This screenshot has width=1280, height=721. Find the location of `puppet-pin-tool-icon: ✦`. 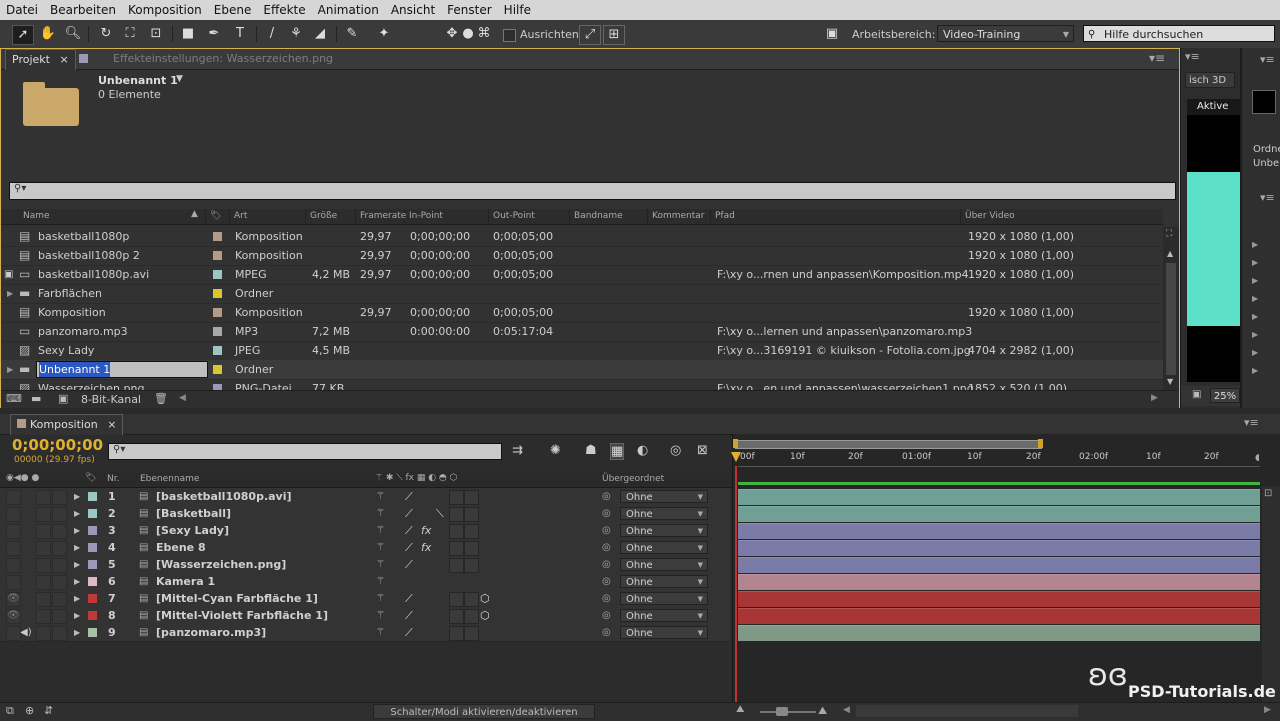

puppet-pin-tool-icon: ✦ is located at coordinates (384, 34).